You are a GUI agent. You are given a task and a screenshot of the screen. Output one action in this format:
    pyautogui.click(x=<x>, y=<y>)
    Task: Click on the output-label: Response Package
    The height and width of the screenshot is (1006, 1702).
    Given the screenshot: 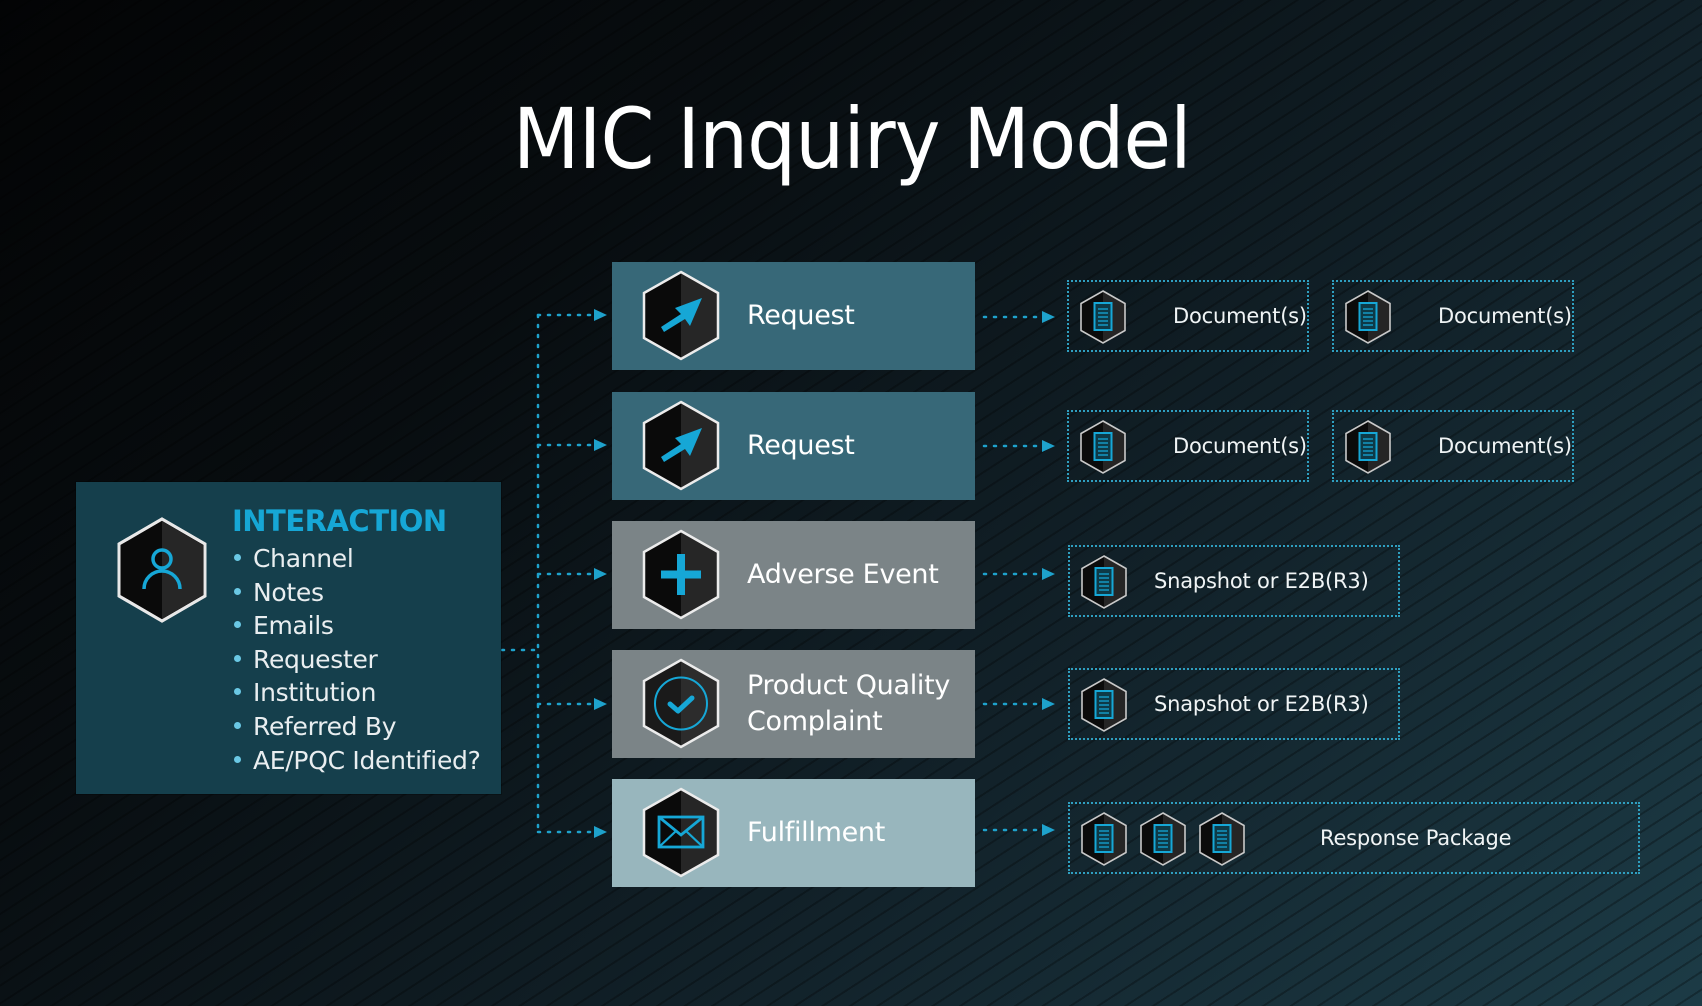 What is the action you would take?
    pyautogui.click(x=1416, y=838)
    